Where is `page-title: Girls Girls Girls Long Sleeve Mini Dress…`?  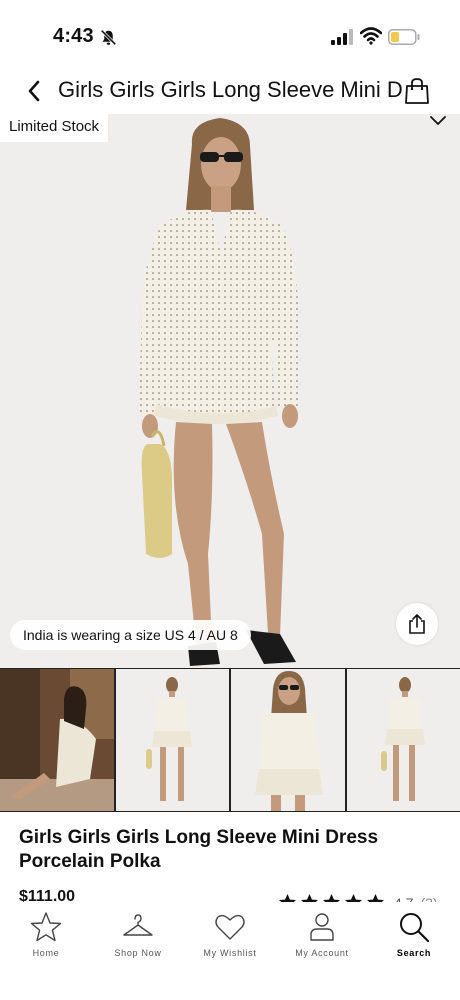 page-title: Girls Girls Girls Long Sleeve Mini Dress… is located at coordinates (233, 89).